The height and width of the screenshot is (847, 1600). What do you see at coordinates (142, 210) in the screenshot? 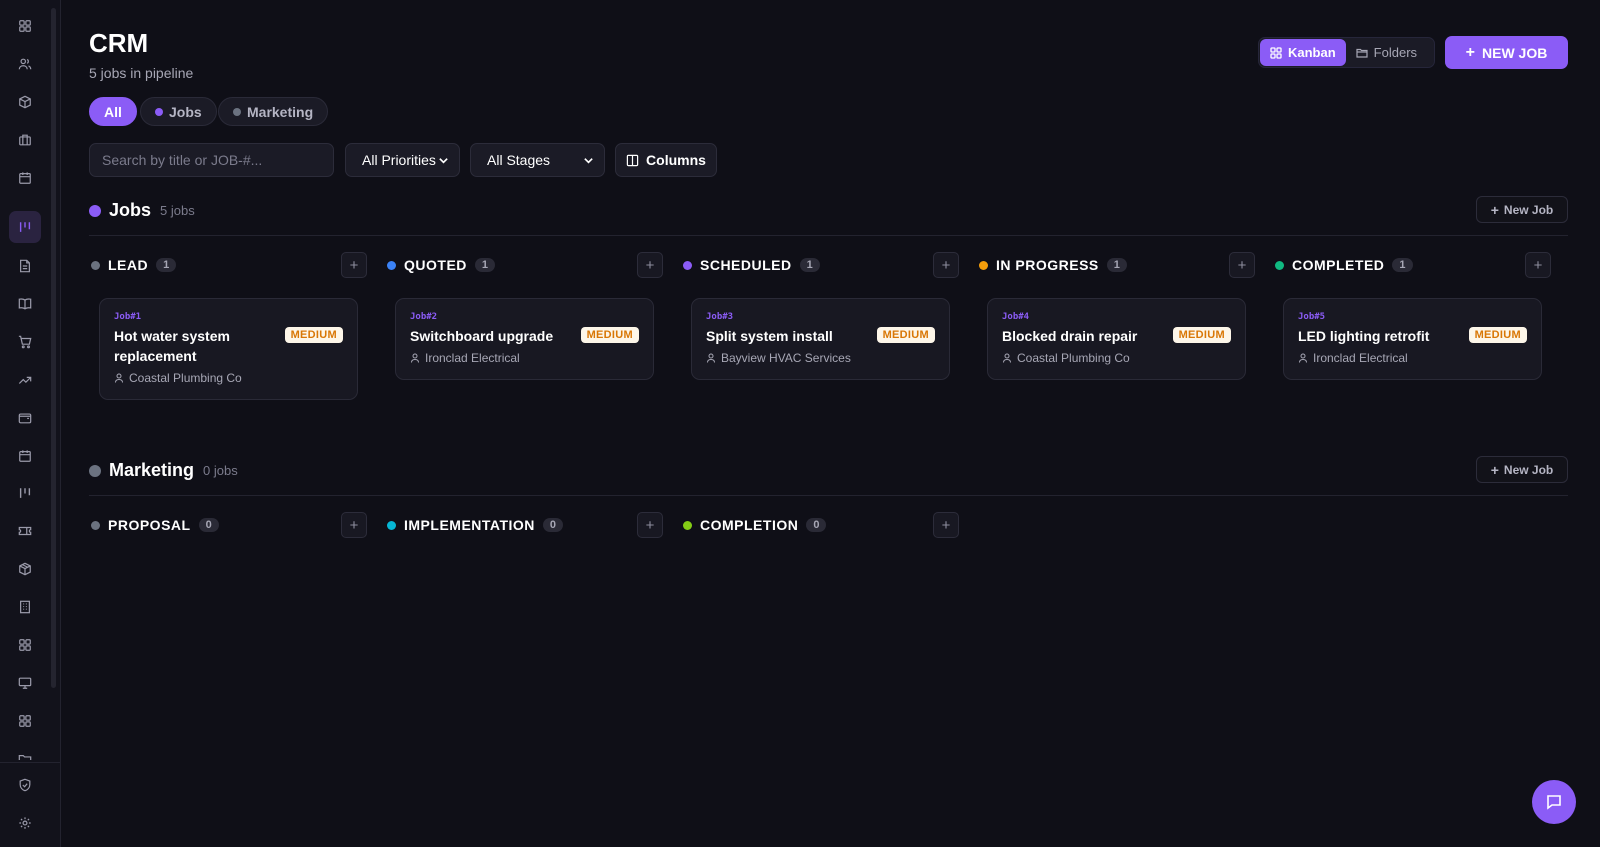
I see `jobs-section-header: Jobs 5 jobs` at bounding box center [142, 210].